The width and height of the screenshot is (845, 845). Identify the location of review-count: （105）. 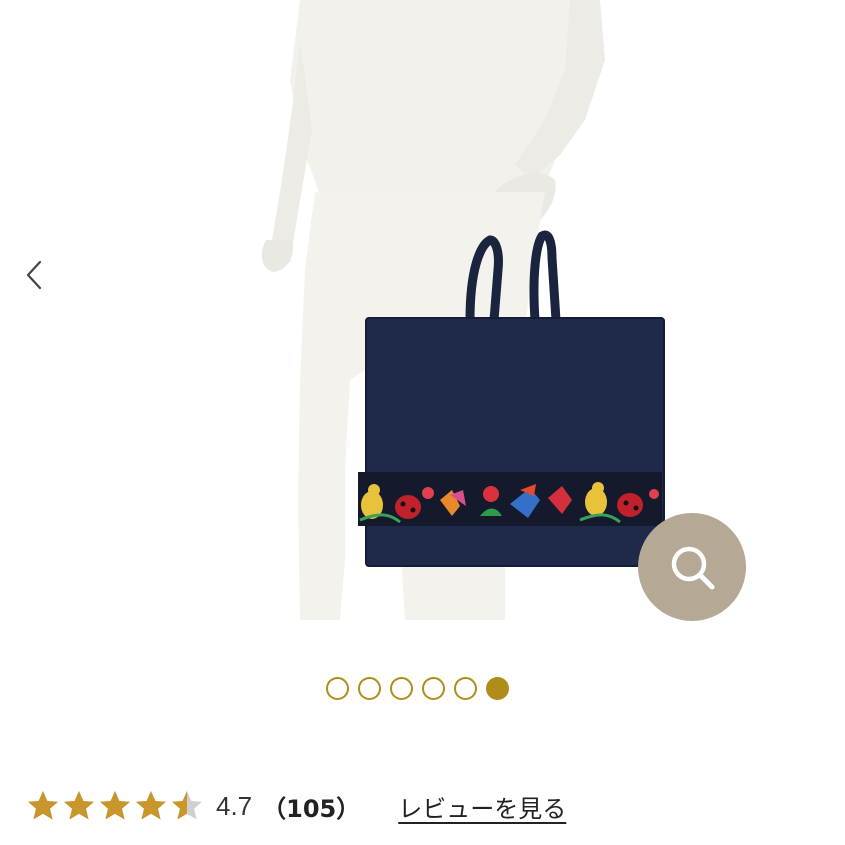
(311, 808).